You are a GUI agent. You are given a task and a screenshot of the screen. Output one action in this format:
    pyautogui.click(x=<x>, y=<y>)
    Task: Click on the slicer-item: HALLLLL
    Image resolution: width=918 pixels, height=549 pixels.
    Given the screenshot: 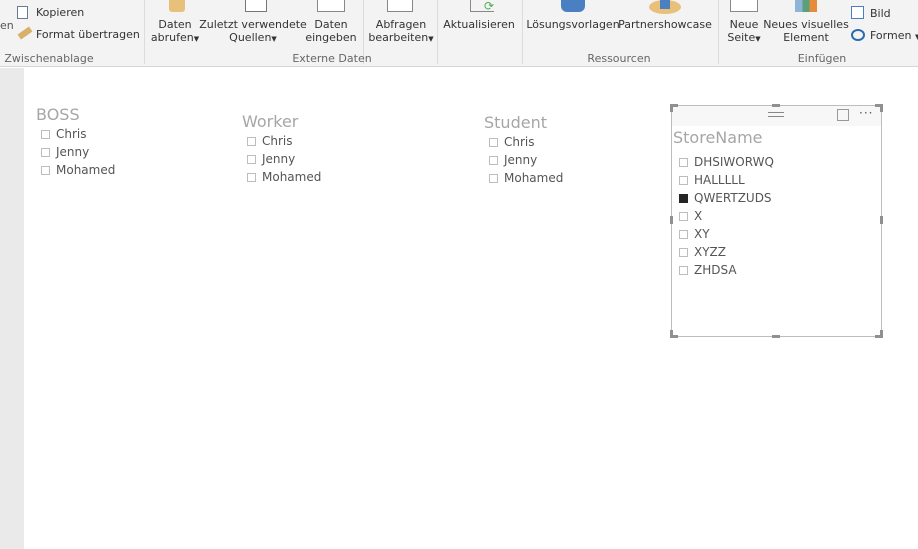 What is the action you would take?
    pyautogui.click(x=726, y=180)
    